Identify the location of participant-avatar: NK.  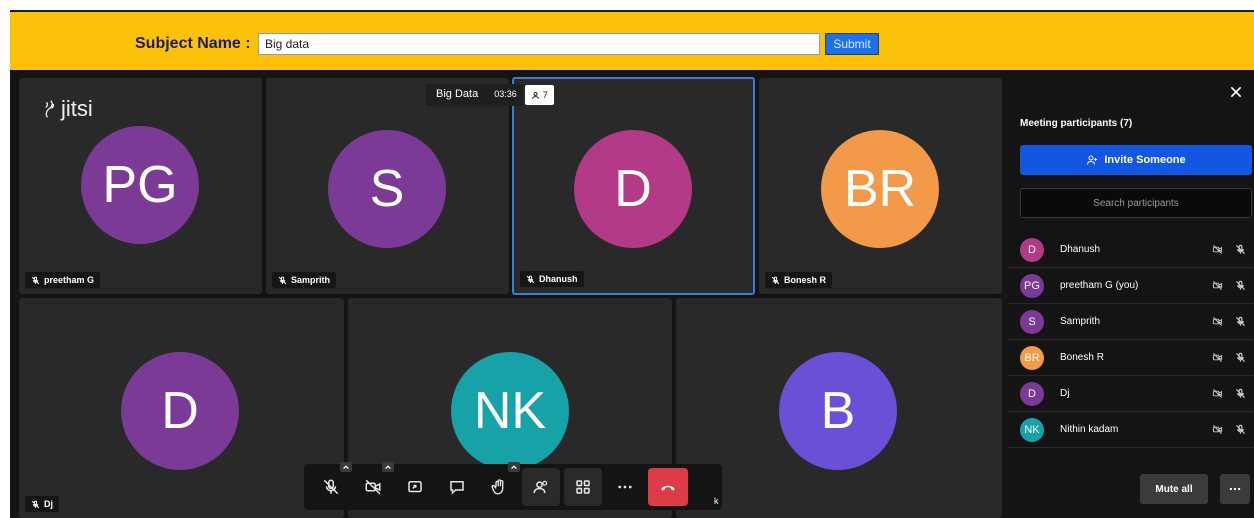
(1032, 429).